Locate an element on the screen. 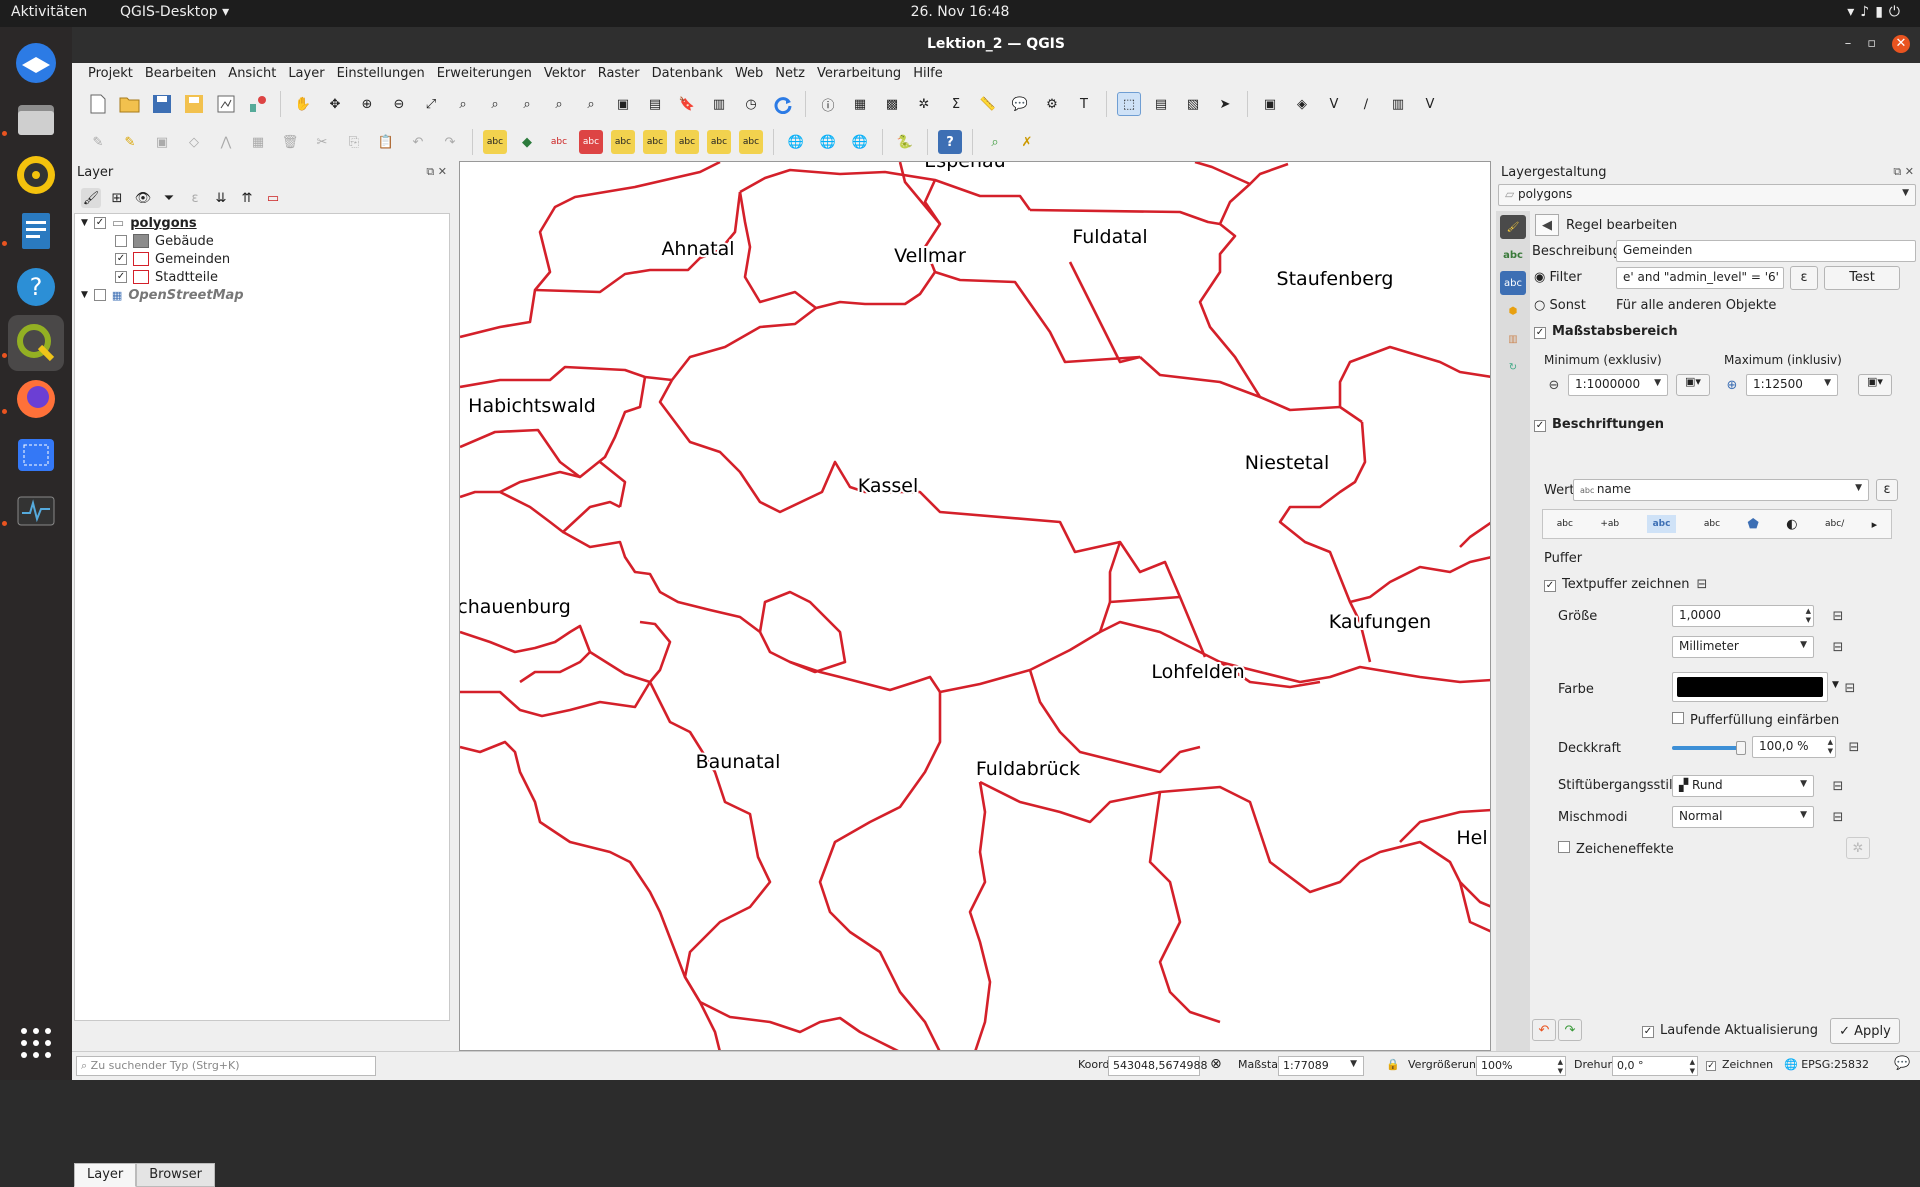 The width and height of the screenshot is (1920, 1187). measure-icon: 📏 is located at coordinates (988, 104).